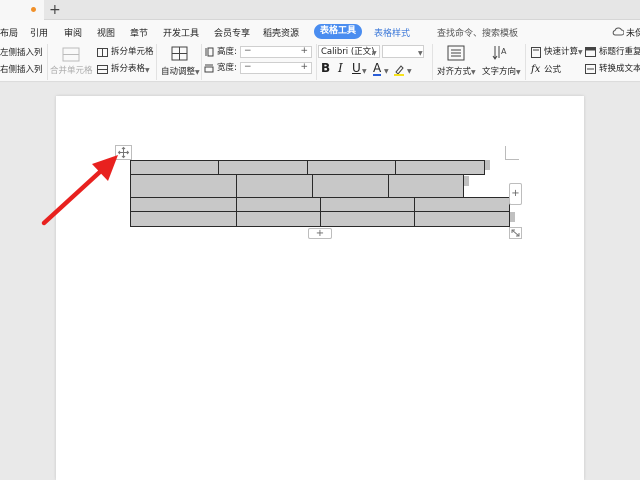  What do you see at coordinates (338, 31) in the screenshot?
I see `tab-table-tools: 表格工具` at bounding box center [338, 31].